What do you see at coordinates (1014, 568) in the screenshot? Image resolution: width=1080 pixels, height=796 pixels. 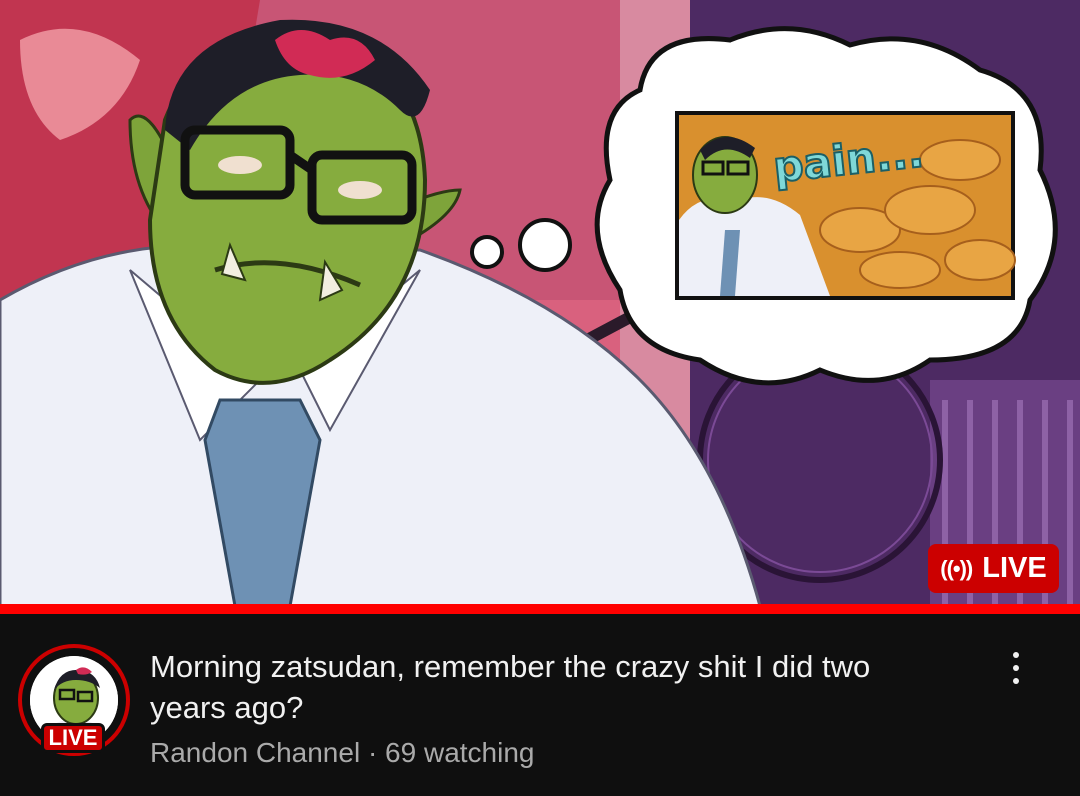 I see `live-badge-label: LIVE` at bounding box center [1014, 568].